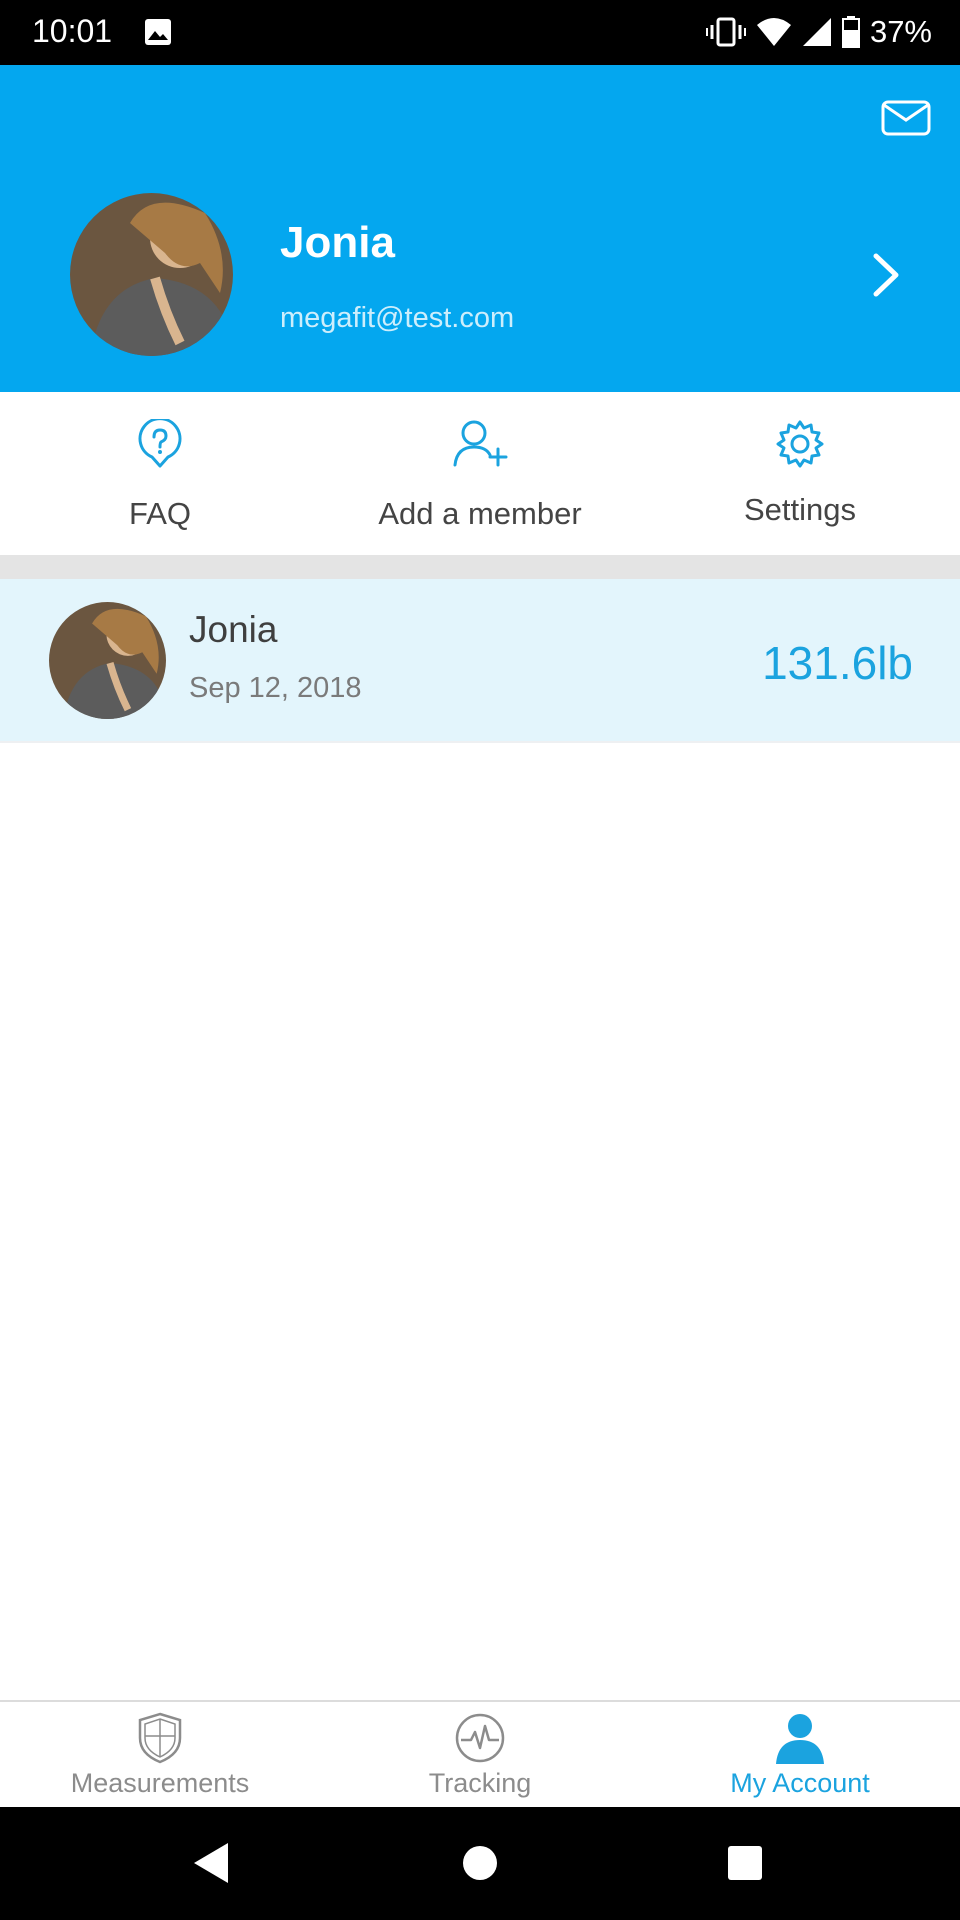 The width and height of the screenshot is (960, 1920). I want to click on status-bar: 10:01 37%, so click(480, 32).